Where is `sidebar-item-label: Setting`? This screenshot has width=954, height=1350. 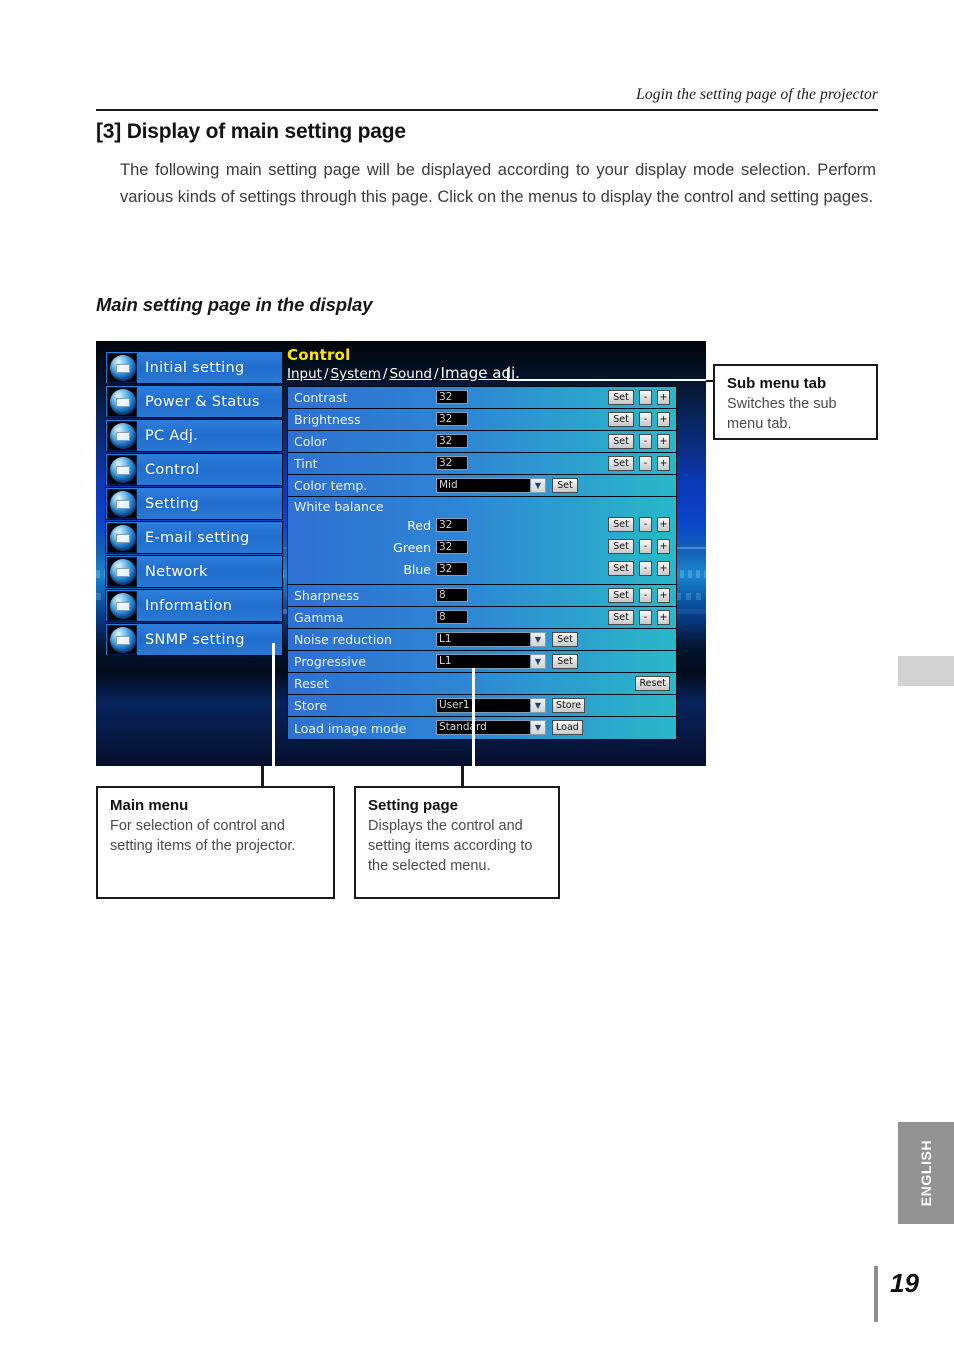 sidebar-item-label: Setting is located at coordinates (172, 503).